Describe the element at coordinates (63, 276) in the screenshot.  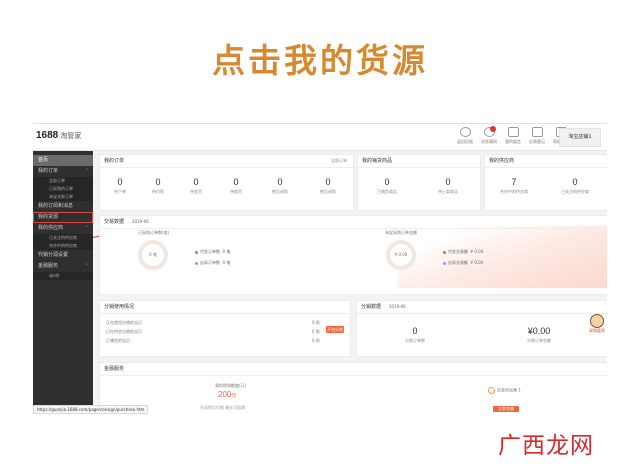
I see `sidebar-subitem-credit: 诚e赊` at that location.